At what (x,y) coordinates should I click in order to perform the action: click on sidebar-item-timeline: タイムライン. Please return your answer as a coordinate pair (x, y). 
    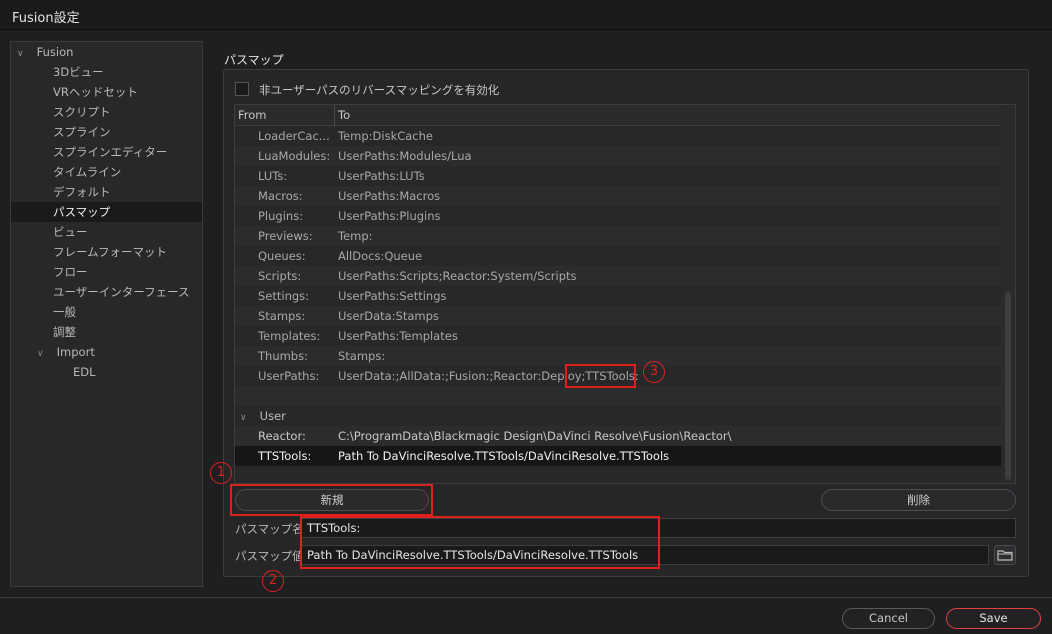
    Looking at the image, I should click on (106, 172).